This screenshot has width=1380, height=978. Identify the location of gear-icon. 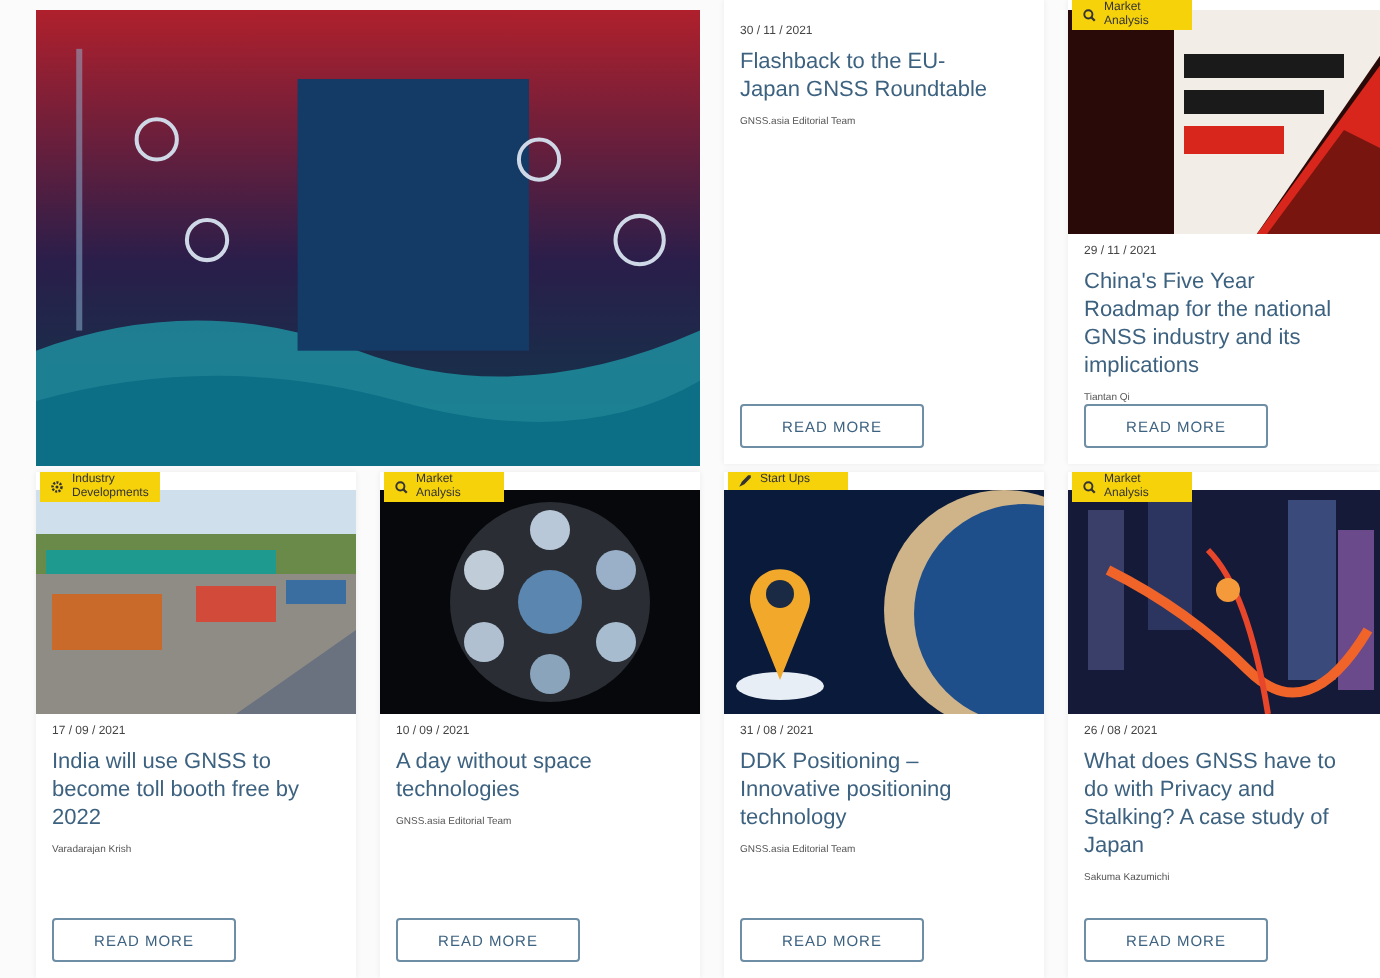
(57, 487).